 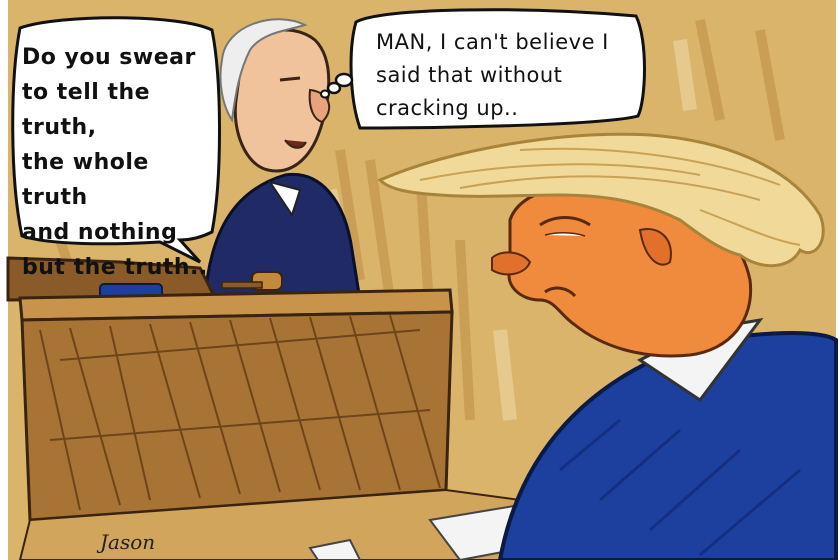 What do you see at coordinates (334, 88) in the screenshot?
I see `thought-dot-medium` at bounding box center [334, 88].